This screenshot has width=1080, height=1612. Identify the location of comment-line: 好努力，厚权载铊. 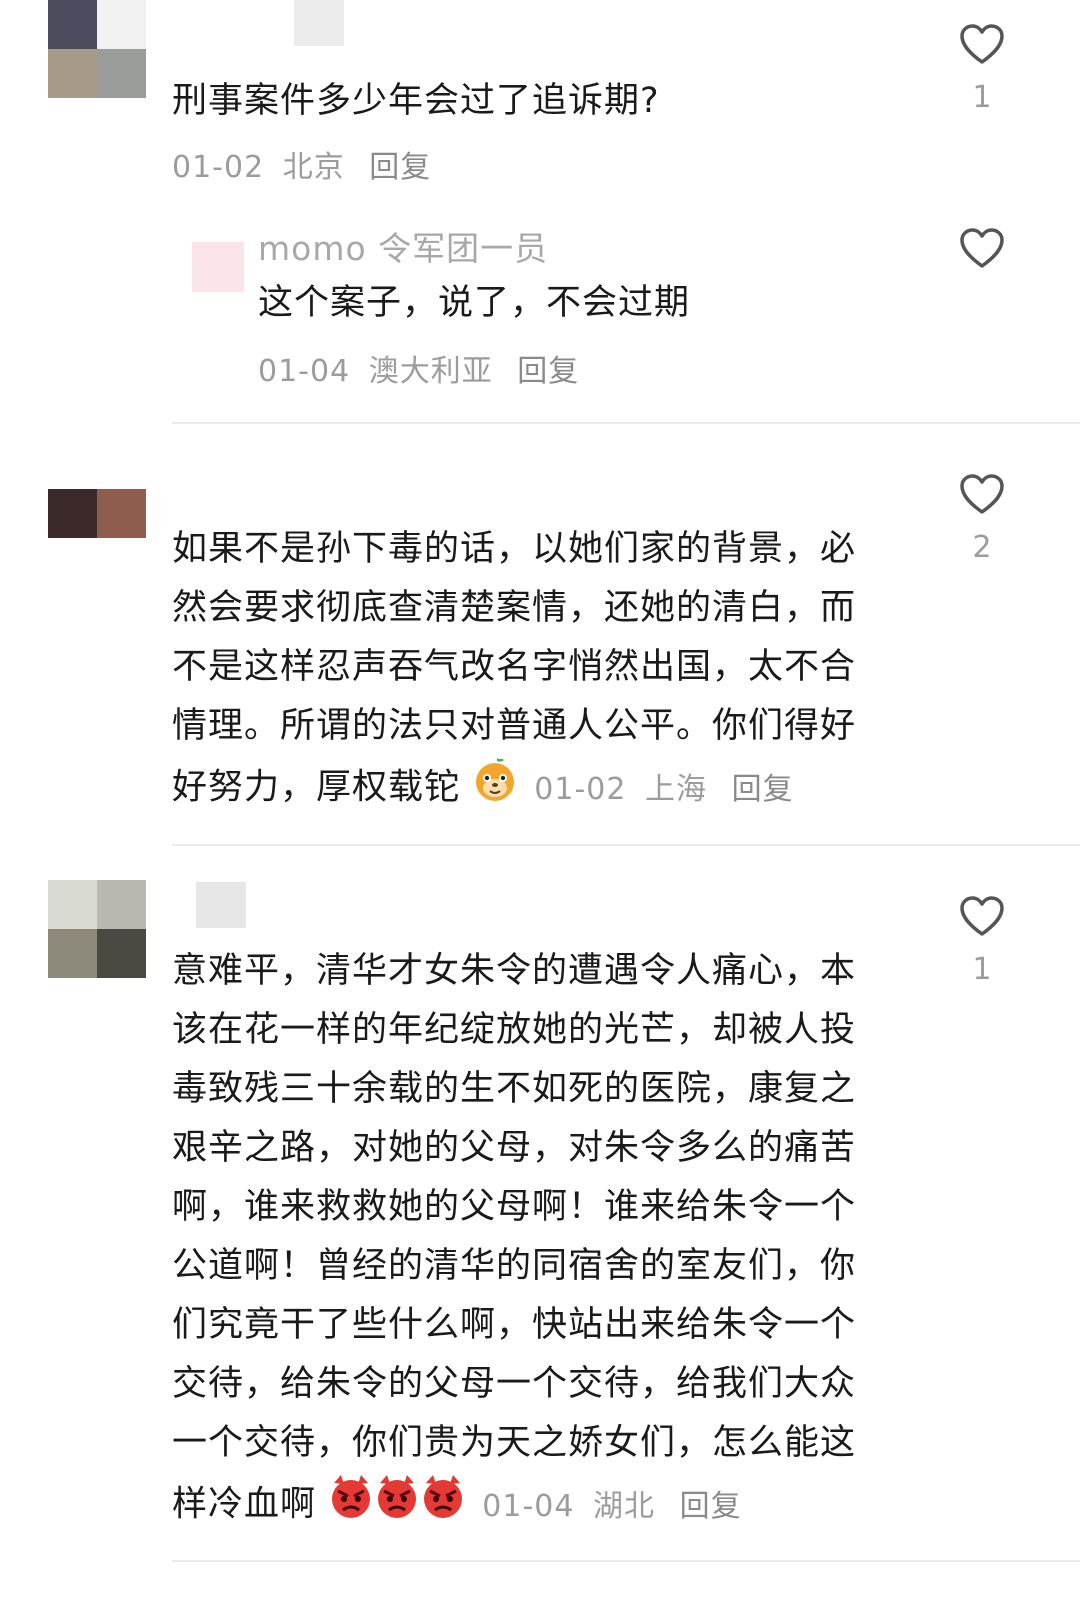
(316, 787).